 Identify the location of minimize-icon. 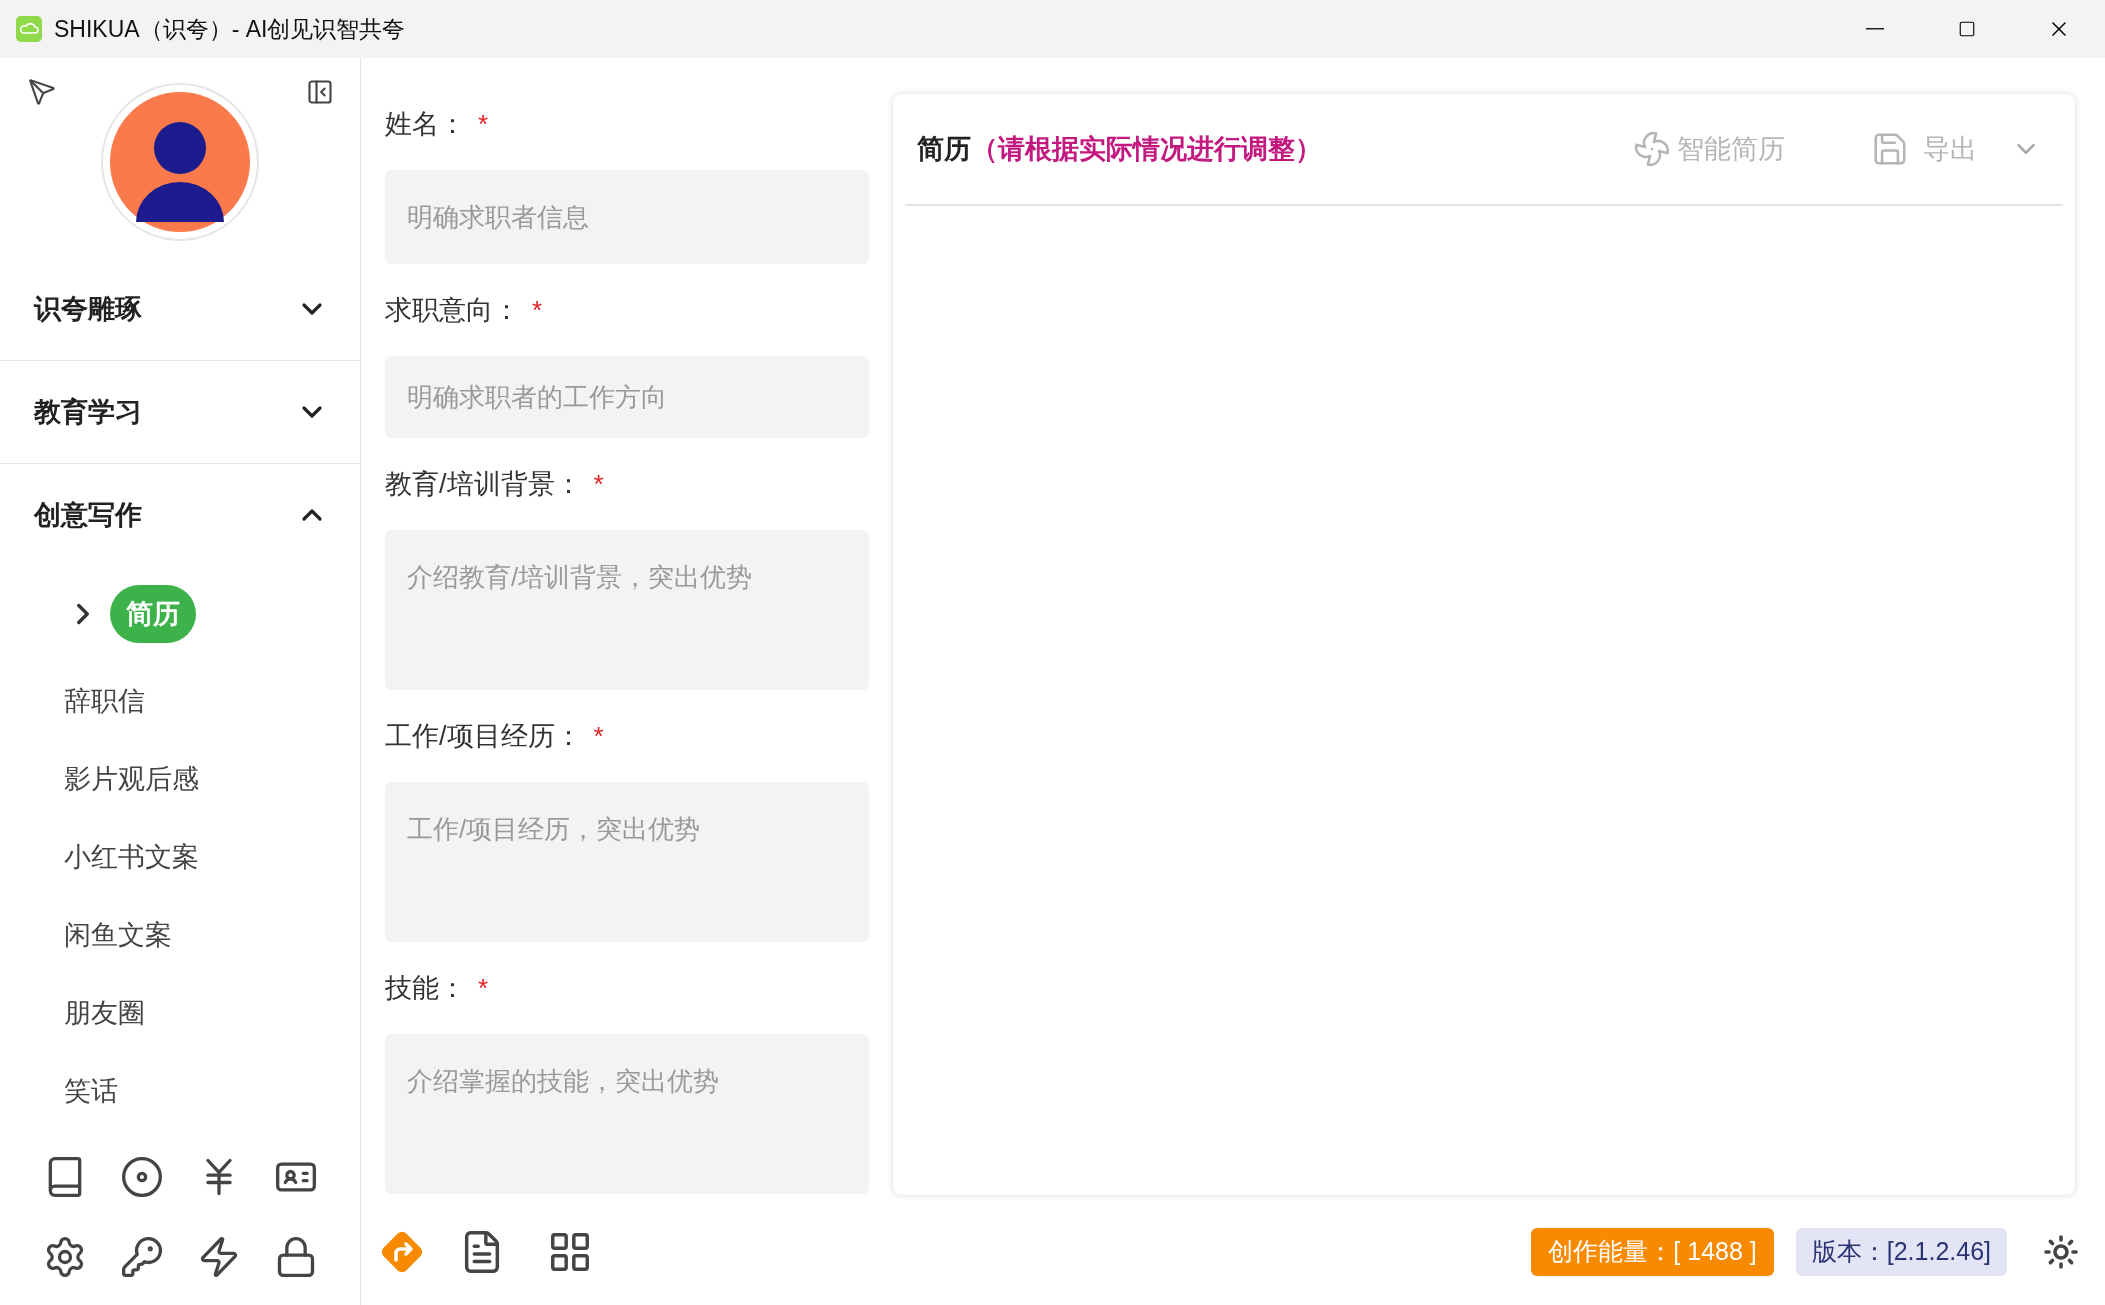
(1875, 29).